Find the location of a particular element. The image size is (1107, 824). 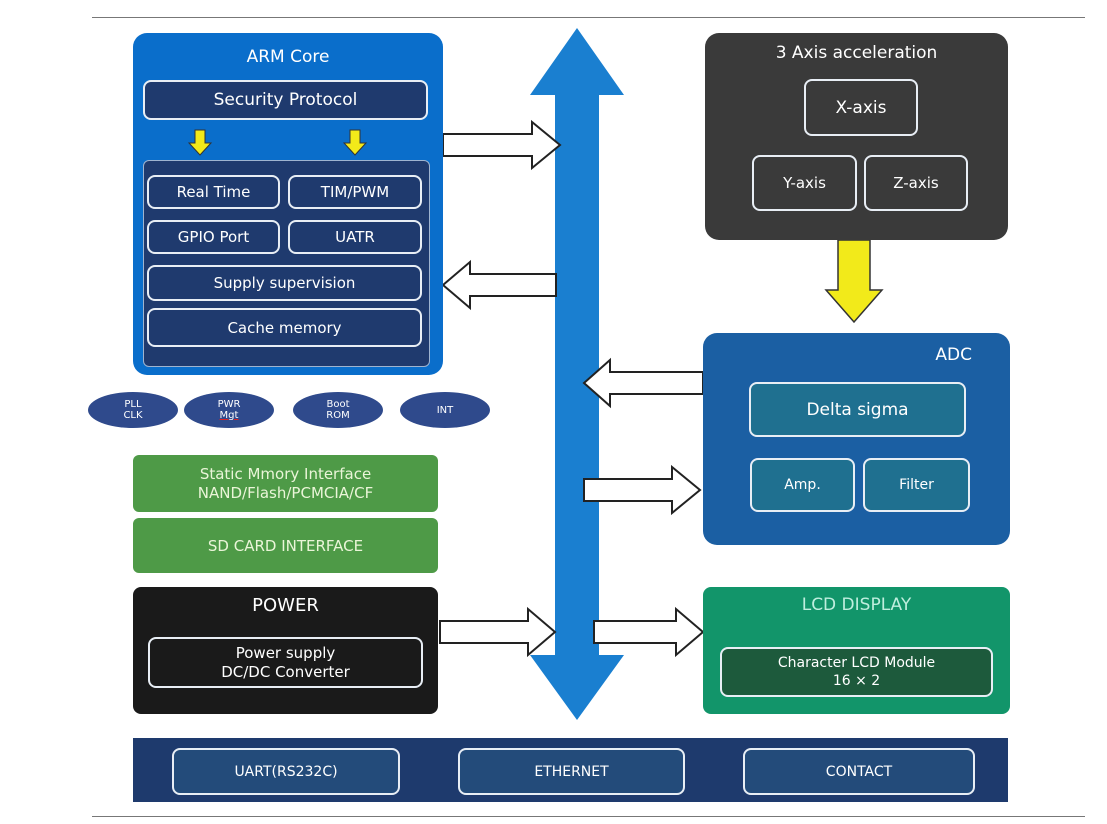

contact-label: CONTACT is located at coordinates (859, 771).